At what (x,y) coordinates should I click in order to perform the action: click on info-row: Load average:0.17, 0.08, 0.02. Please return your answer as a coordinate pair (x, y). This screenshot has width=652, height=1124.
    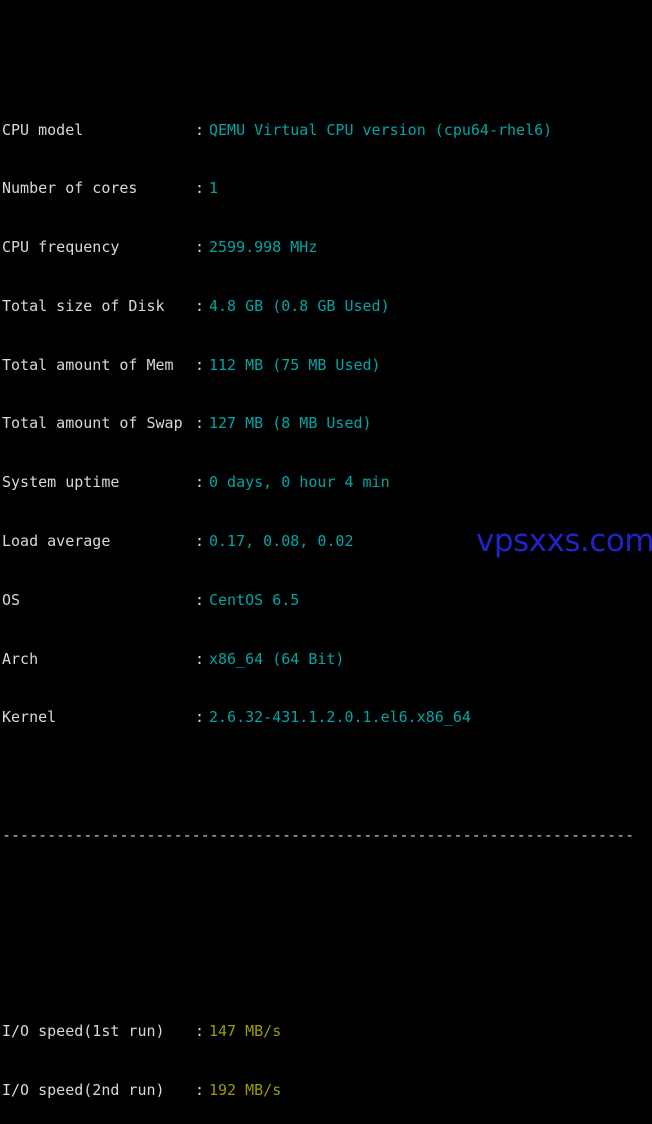
    Looking at the image, I should click on (318, 542).